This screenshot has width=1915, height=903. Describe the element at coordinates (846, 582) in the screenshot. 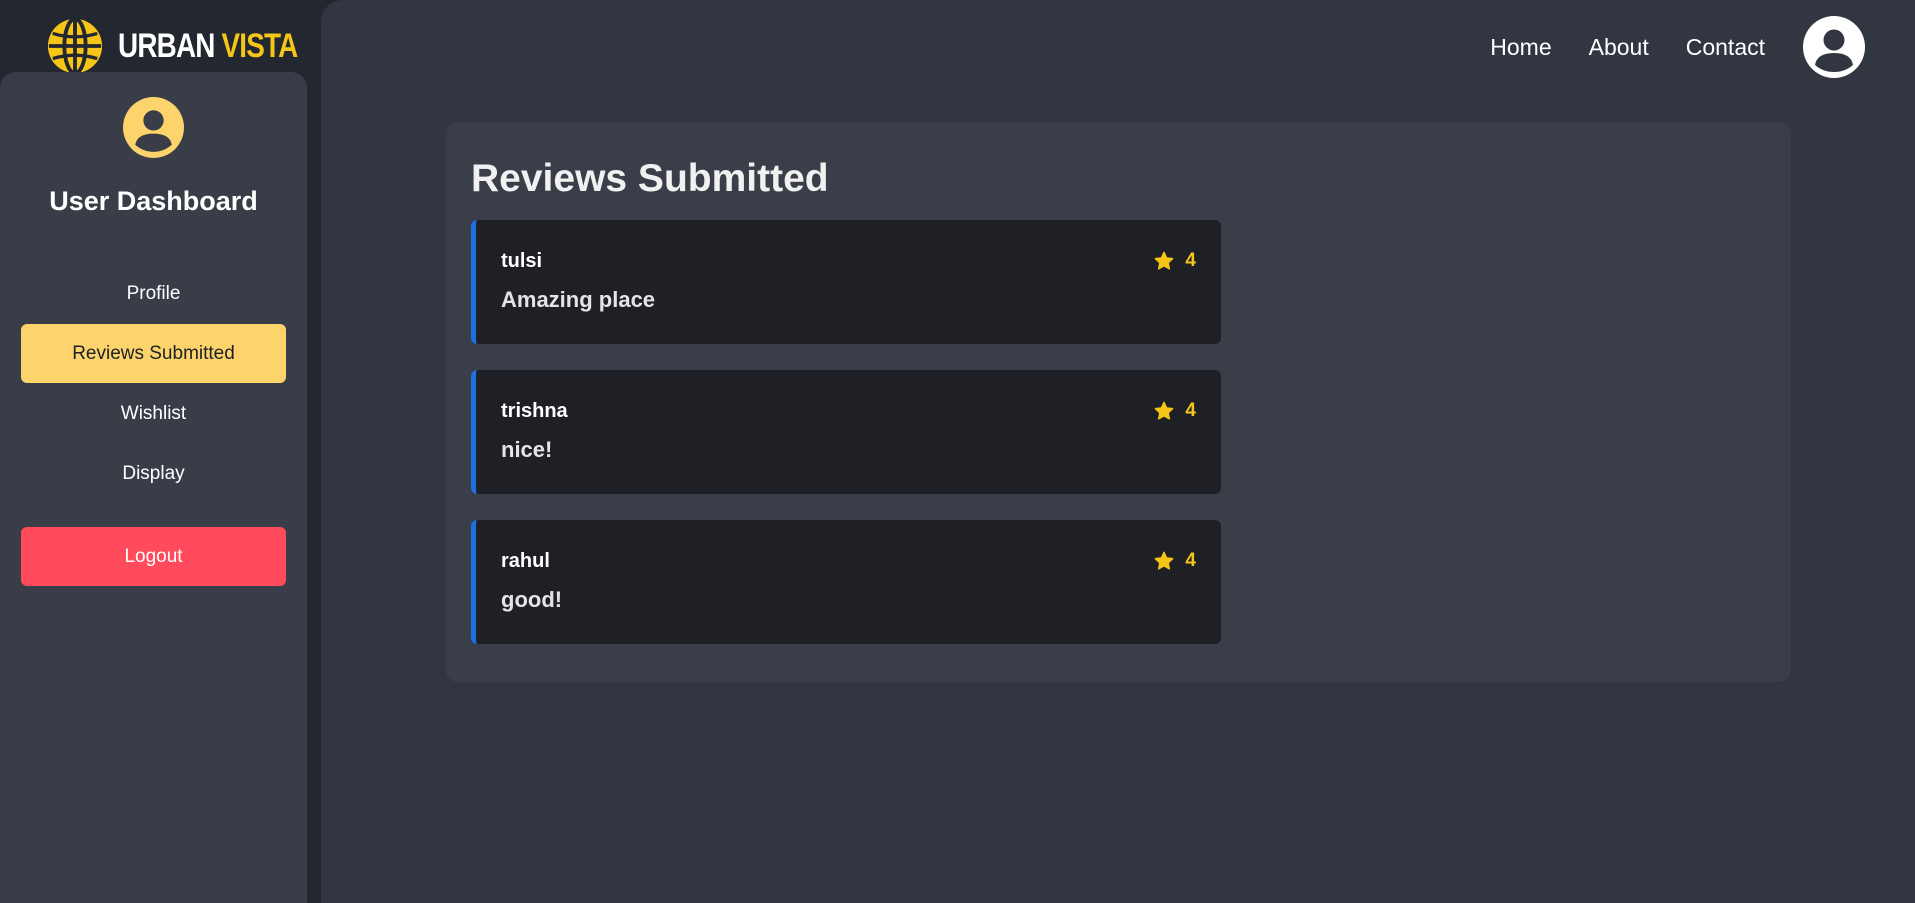

I see `review-card: rahul good! 4` at that location.